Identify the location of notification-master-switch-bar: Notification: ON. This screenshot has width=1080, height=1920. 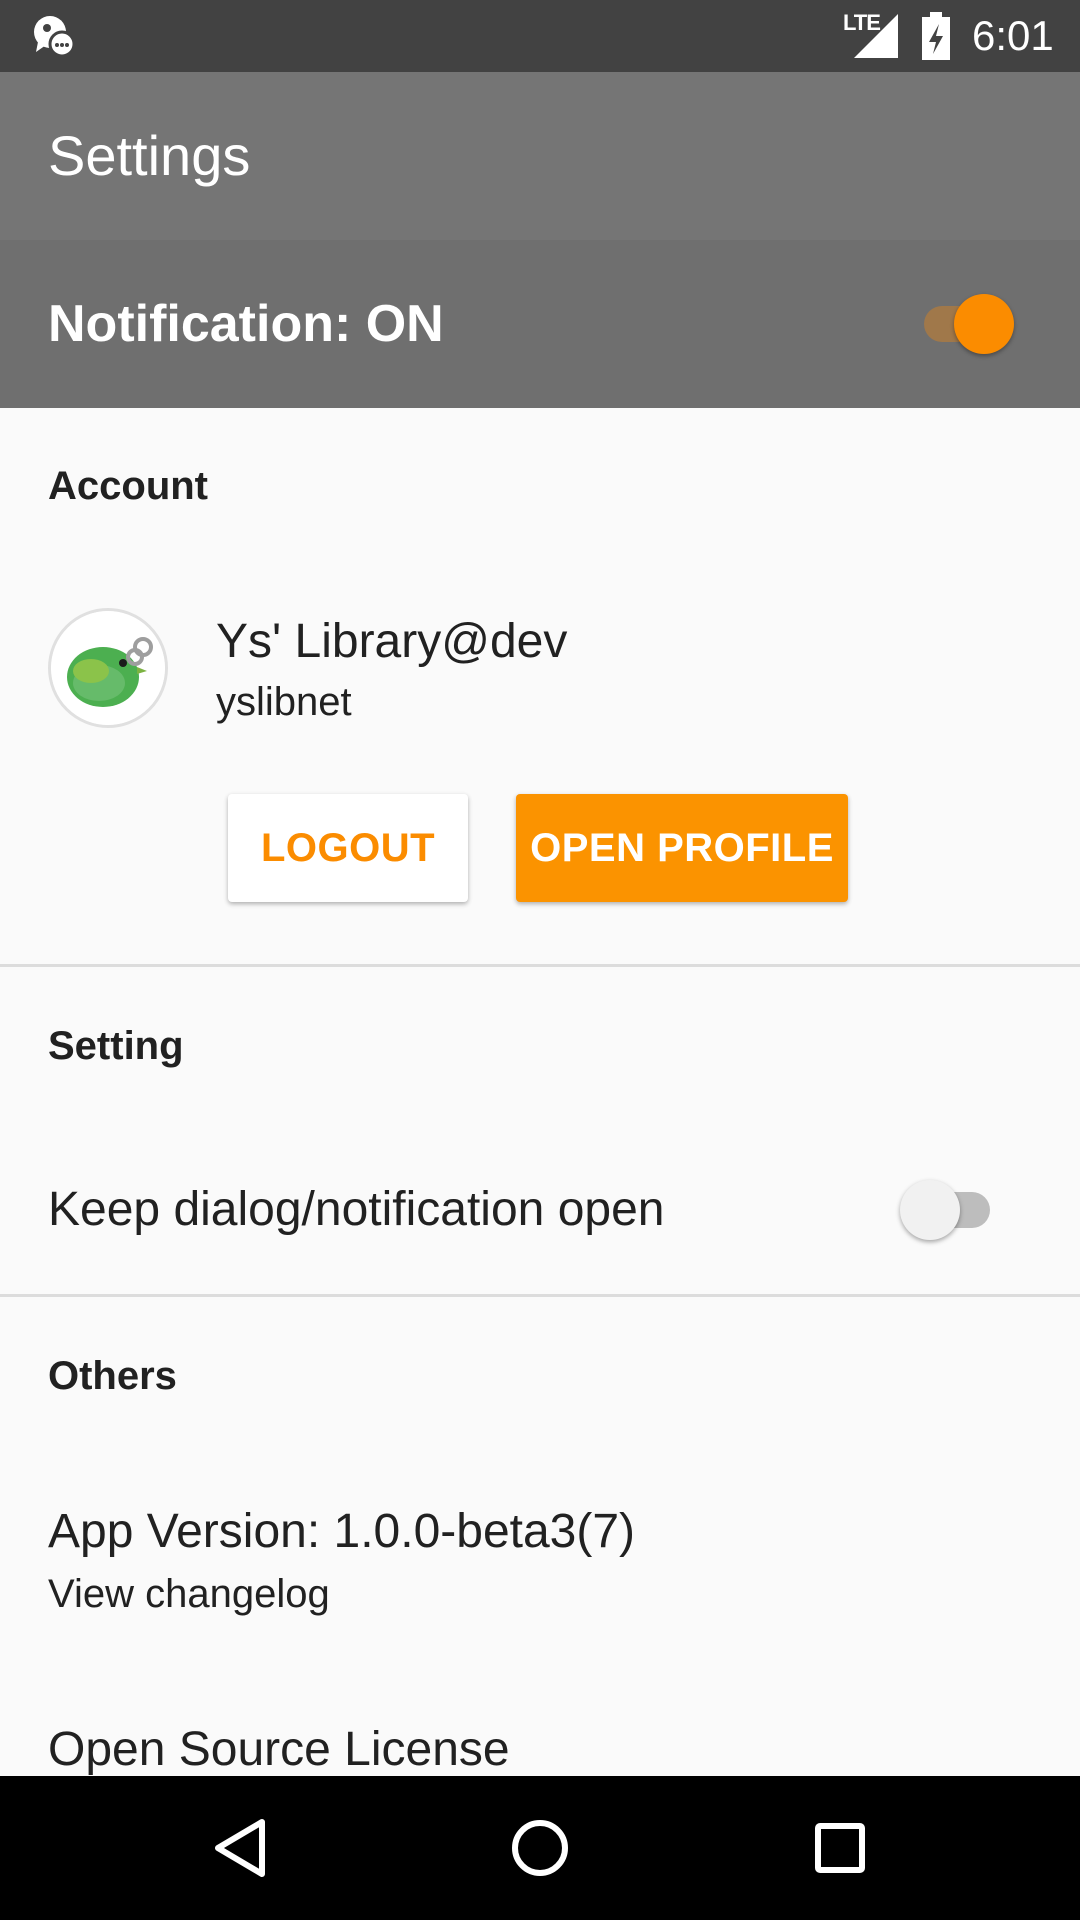
(540, 324).